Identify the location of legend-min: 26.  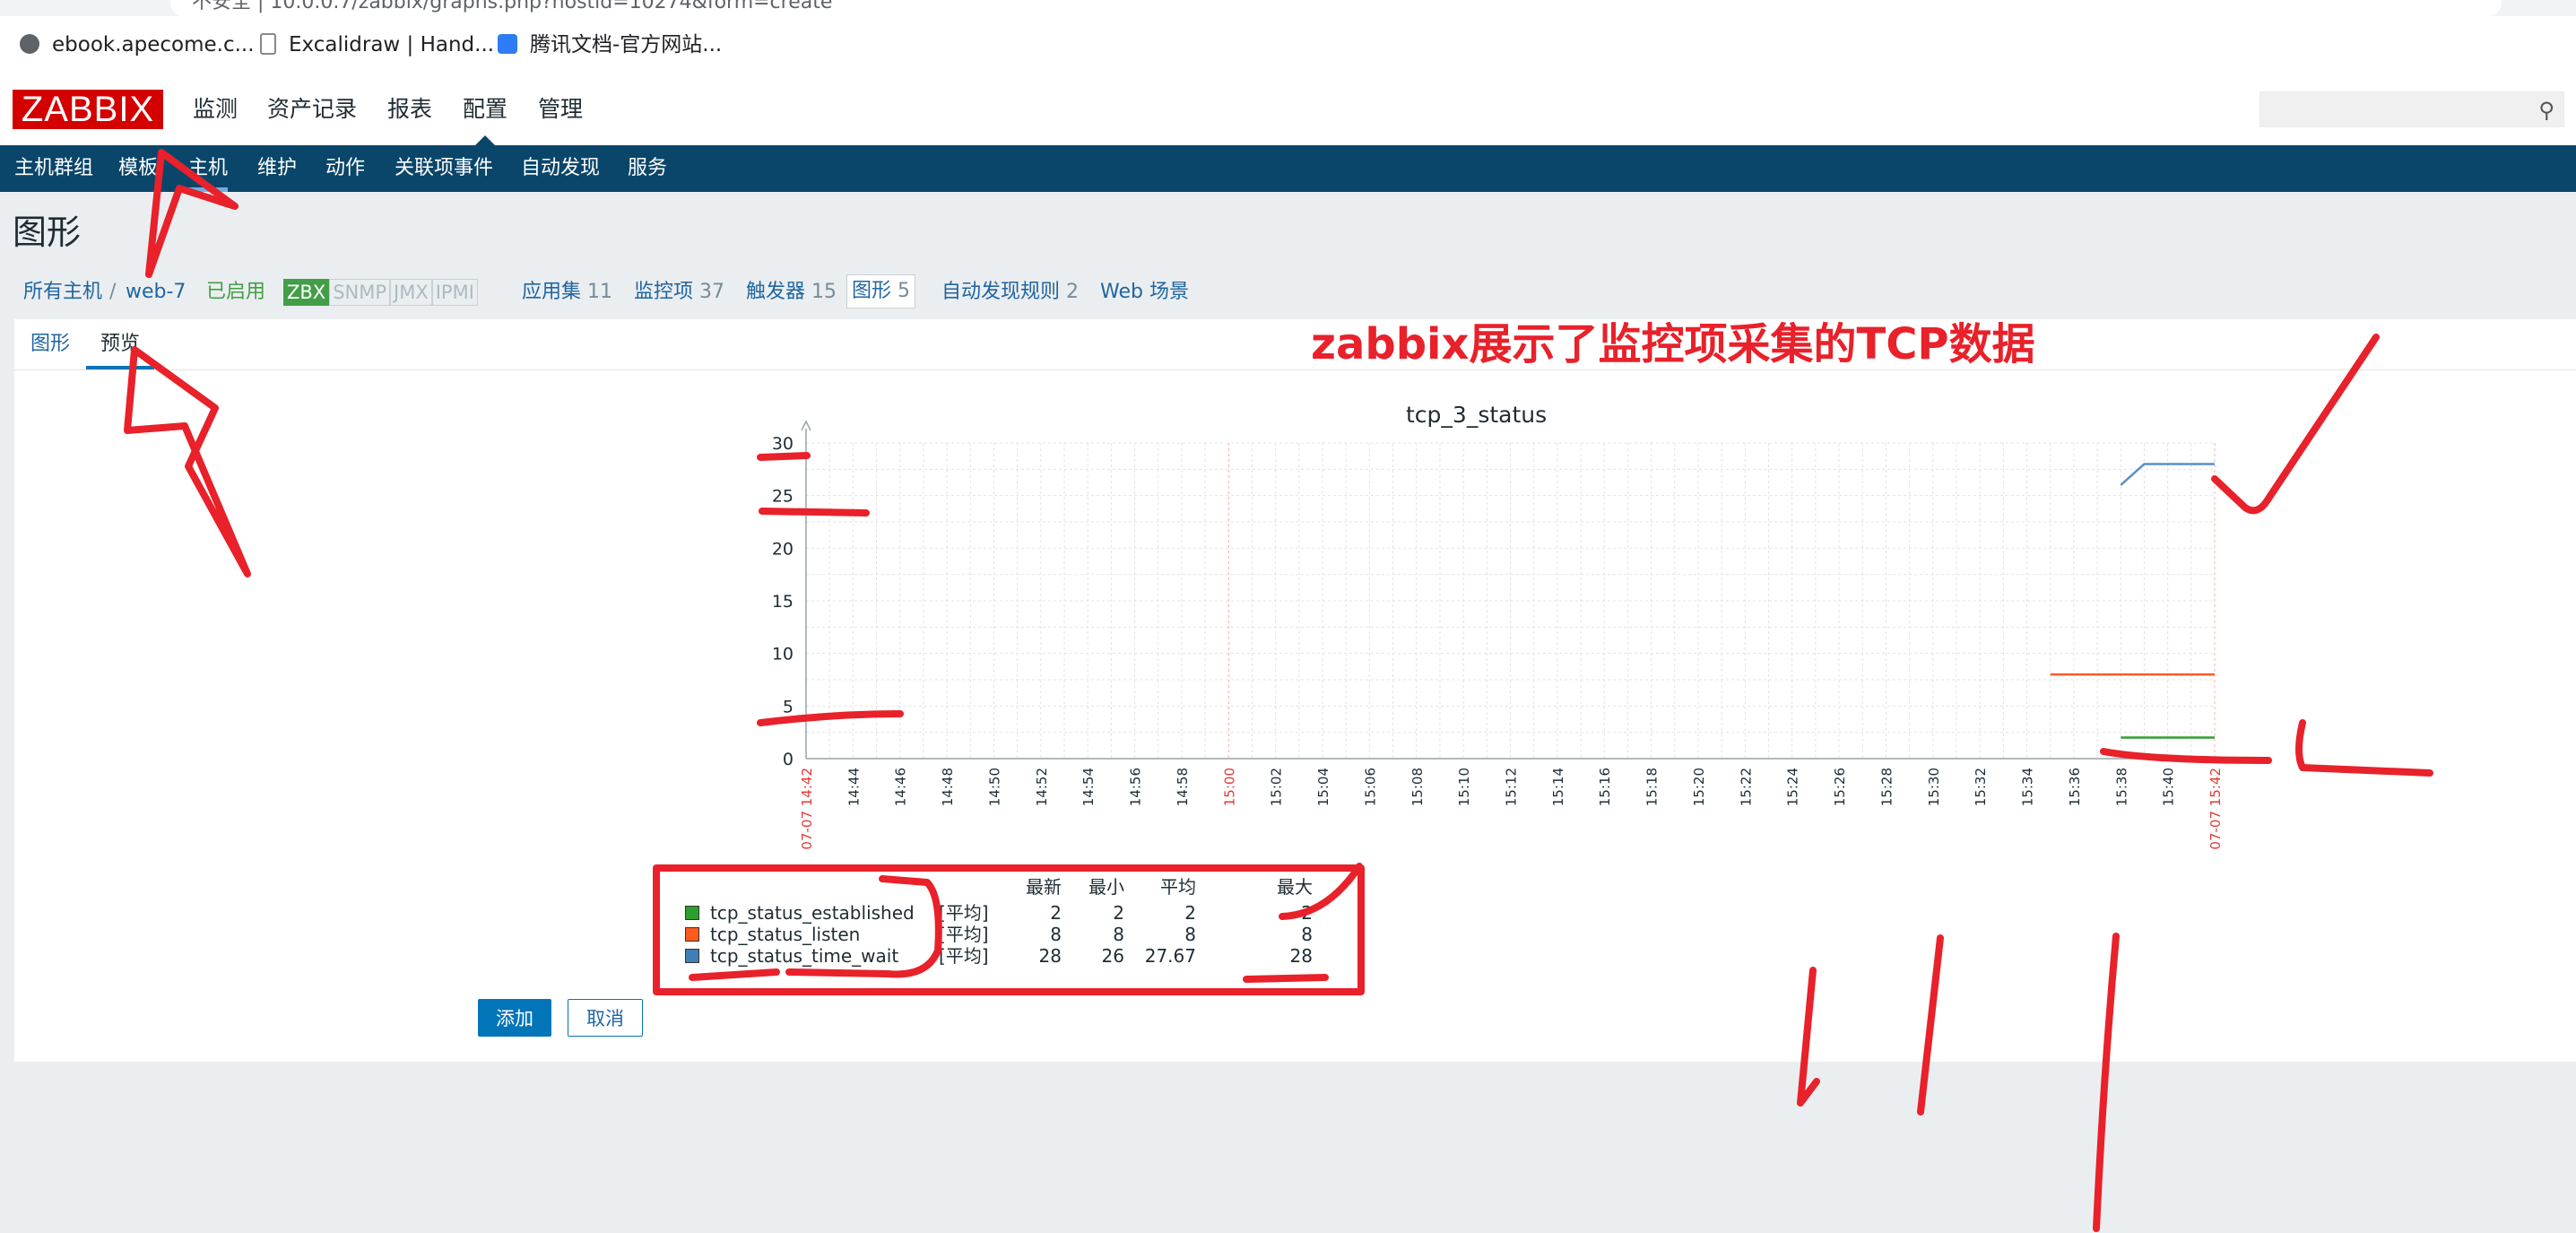
(1112, 956).